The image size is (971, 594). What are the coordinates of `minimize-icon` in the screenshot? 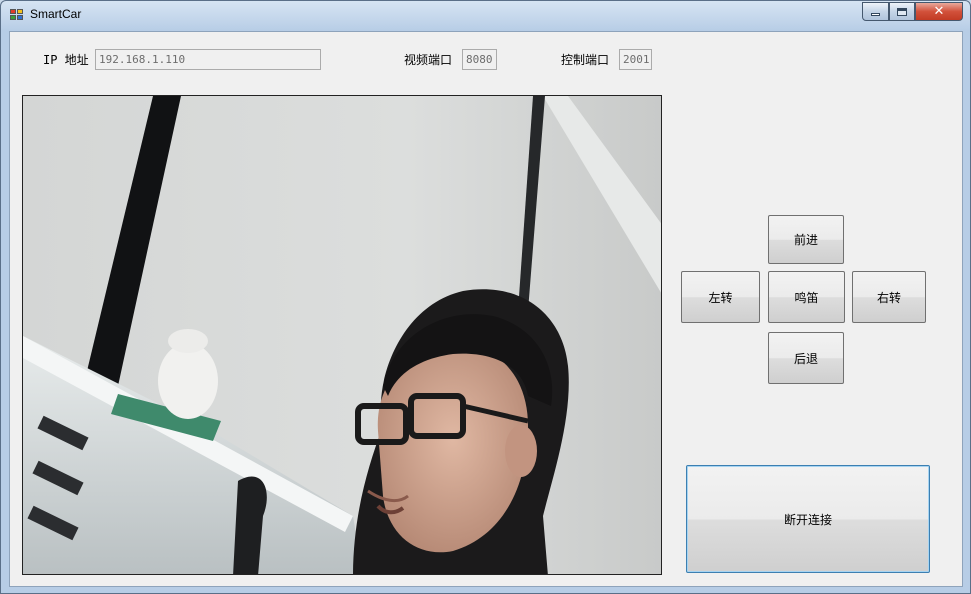 It's located at (875, 14).